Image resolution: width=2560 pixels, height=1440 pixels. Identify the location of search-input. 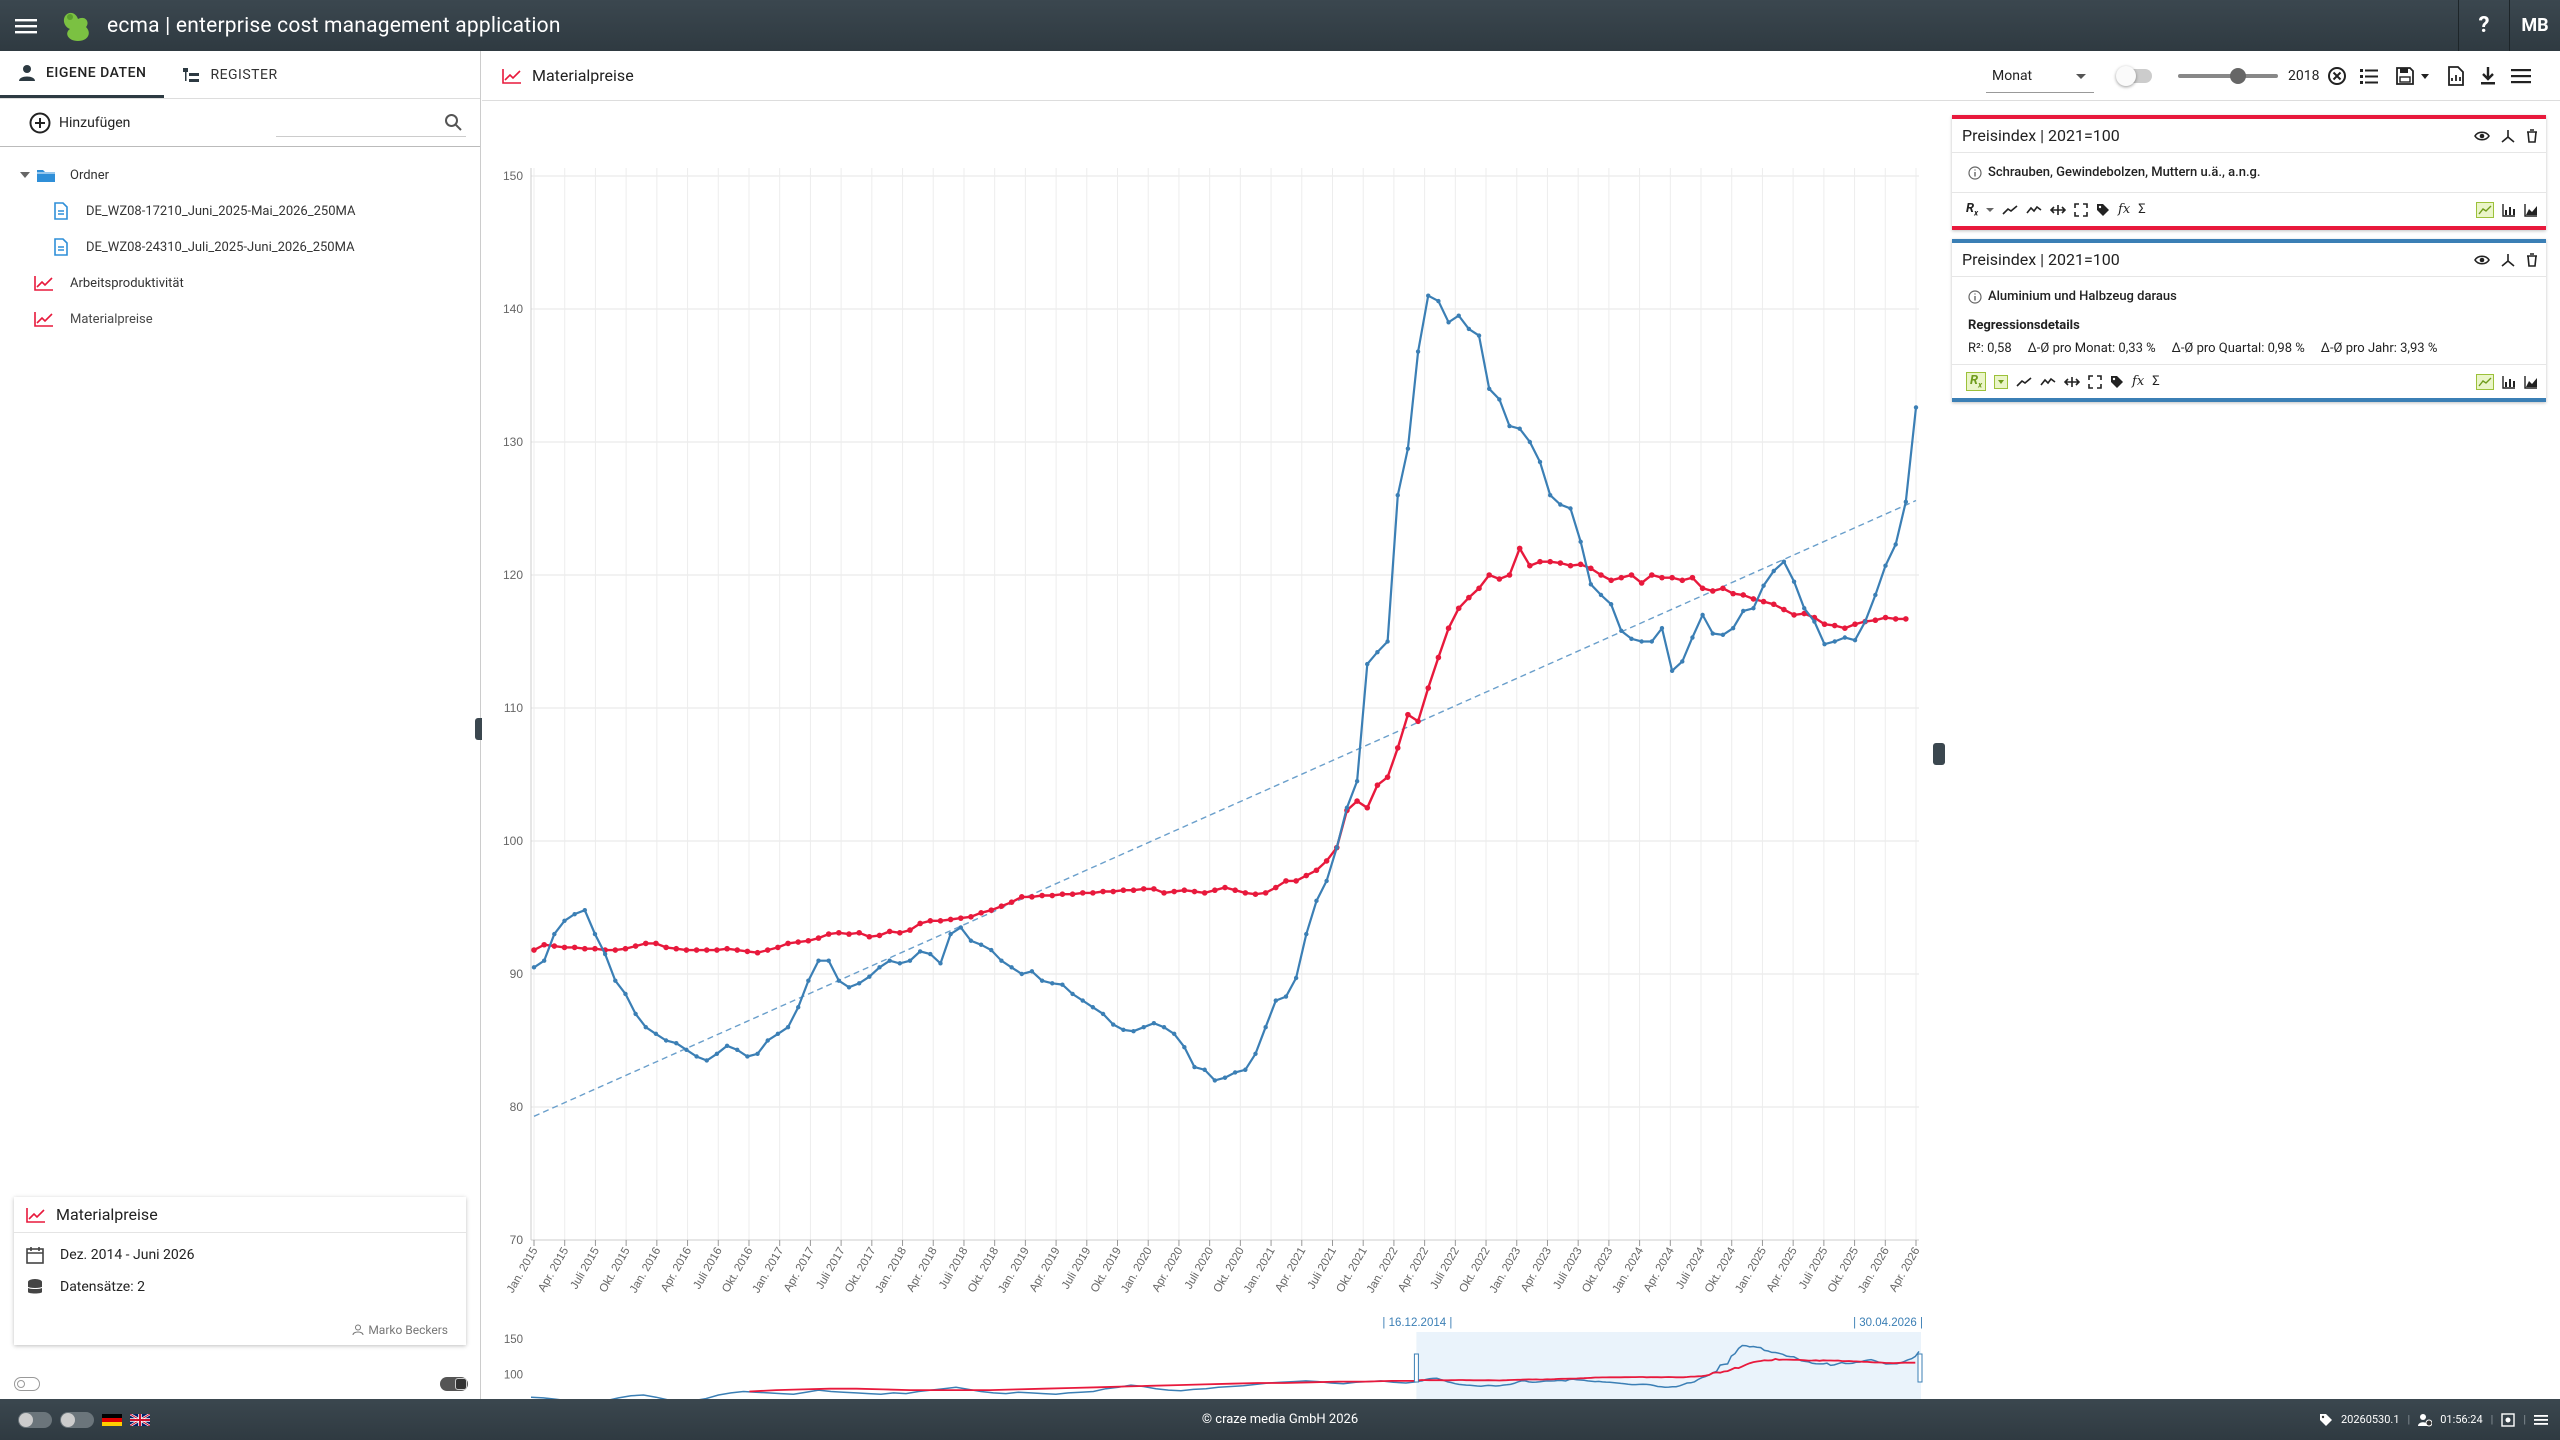
(371, 122).